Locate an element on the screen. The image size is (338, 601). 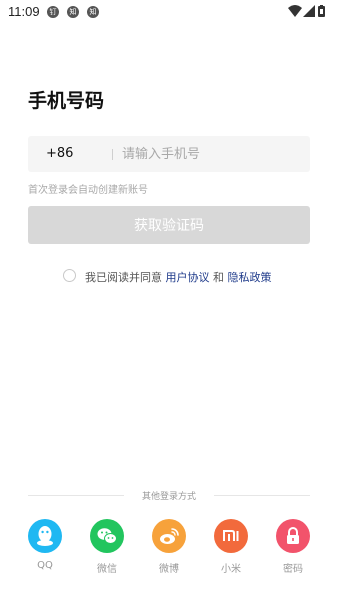
battery-icon is located at coordinates (321, 11).